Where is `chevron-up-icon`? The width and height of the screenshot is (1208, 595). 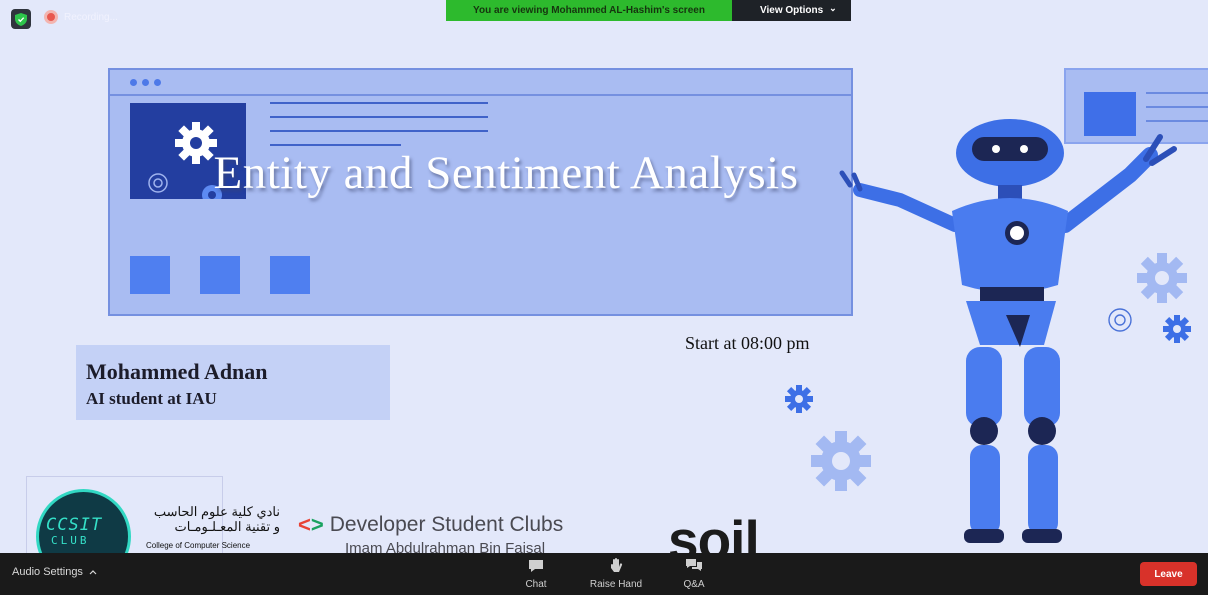
chevron-up-icon is located at coordinates (93, 572).